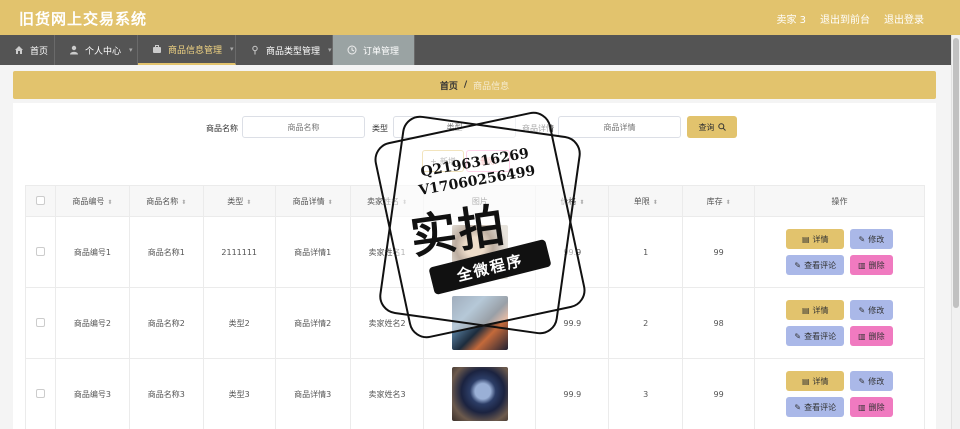 The image size is (960, 429). What do you see at coordinates (19, 50) in the screenshot?
I see `home-icon` at bounding box center [19, 50].